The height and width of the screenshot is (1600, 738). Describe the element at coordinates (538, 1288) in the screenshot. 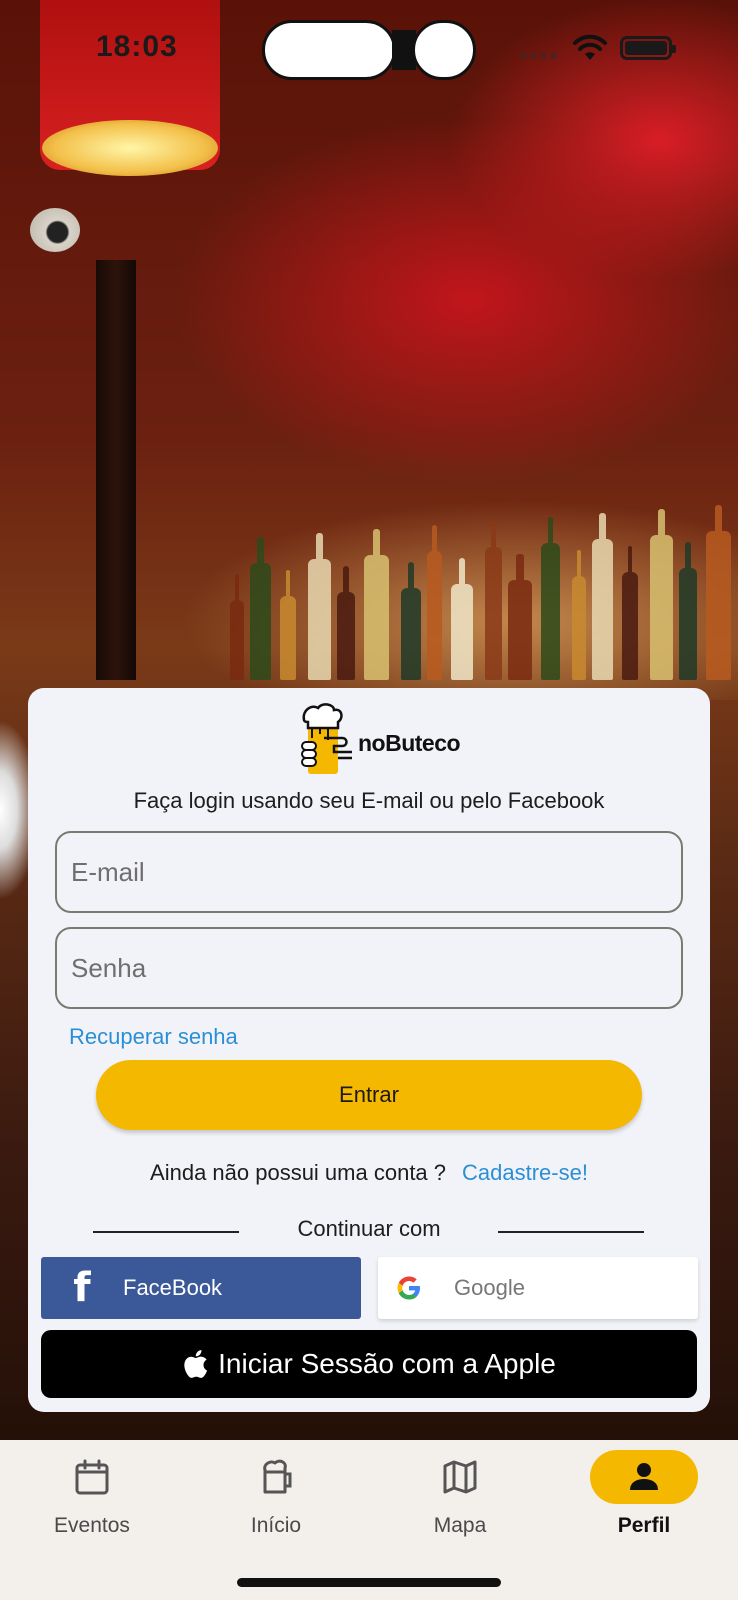

I see `google-login-button: Google` at that location.